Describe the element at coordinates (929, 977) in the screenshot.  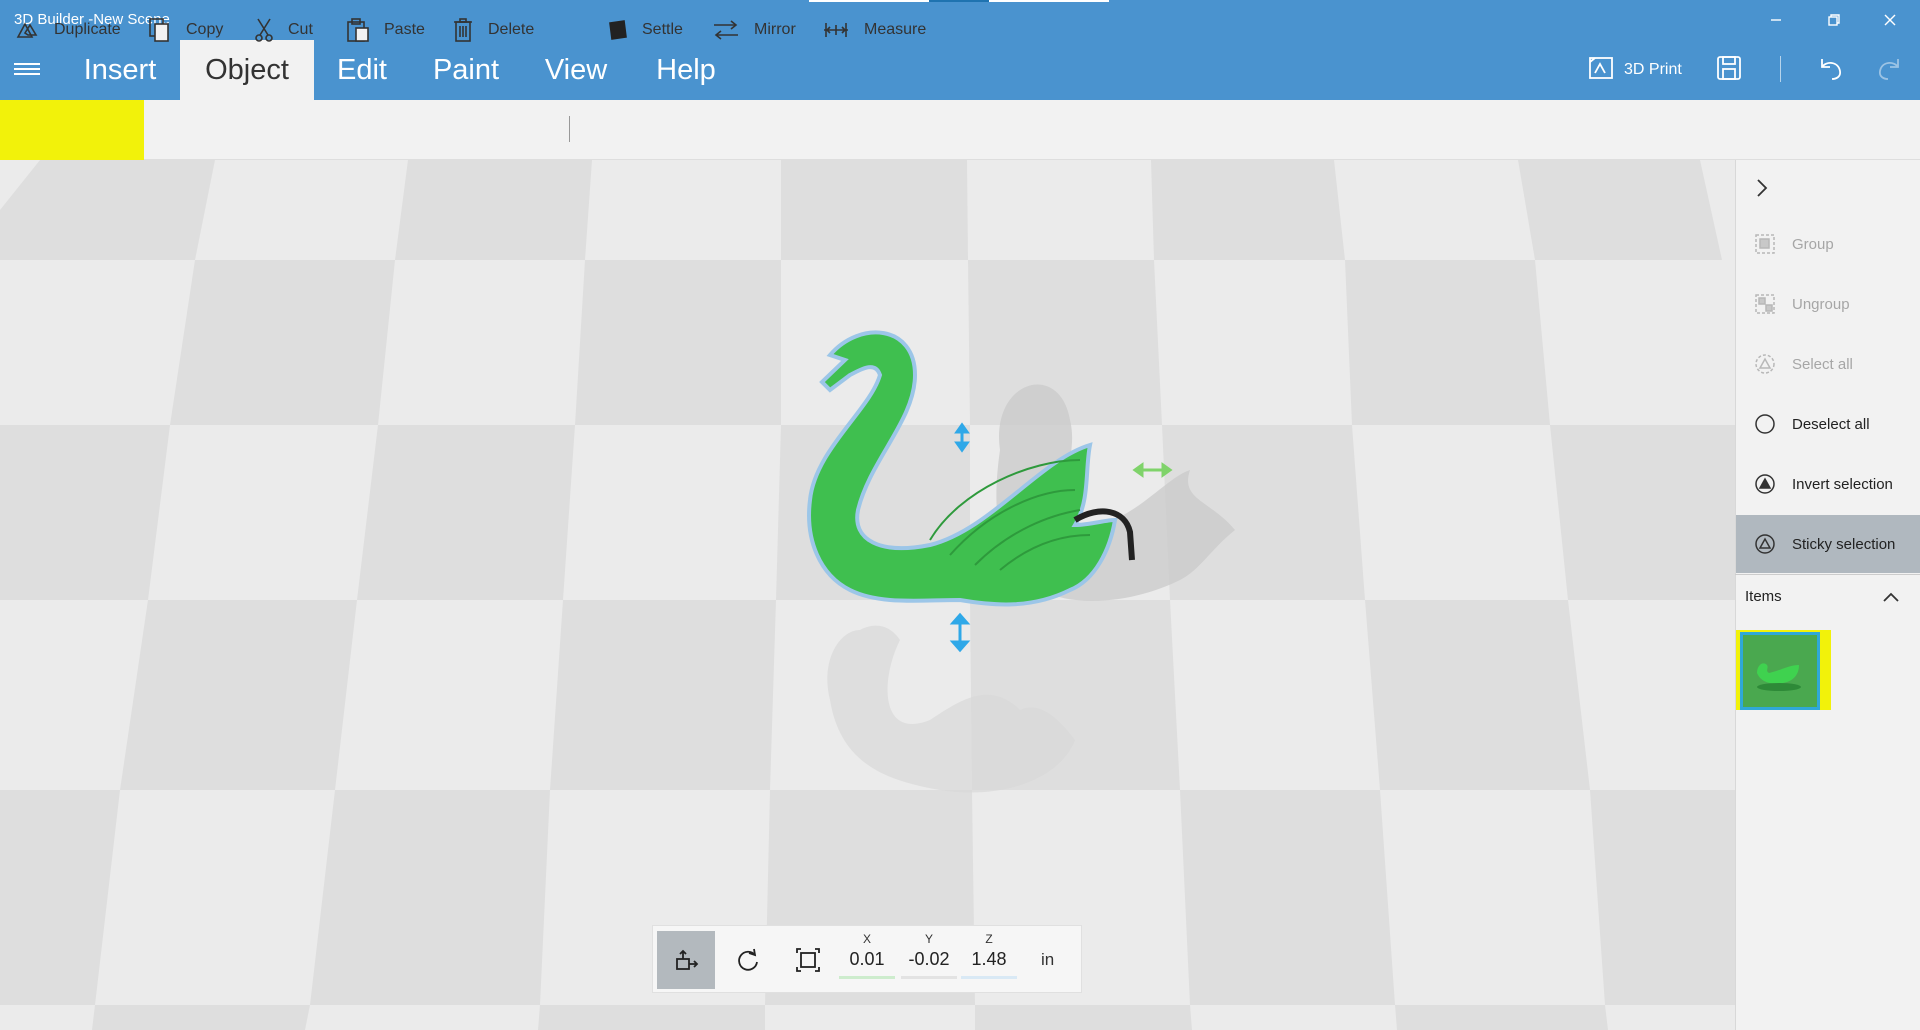
I see `y-axis-bar` at that location.